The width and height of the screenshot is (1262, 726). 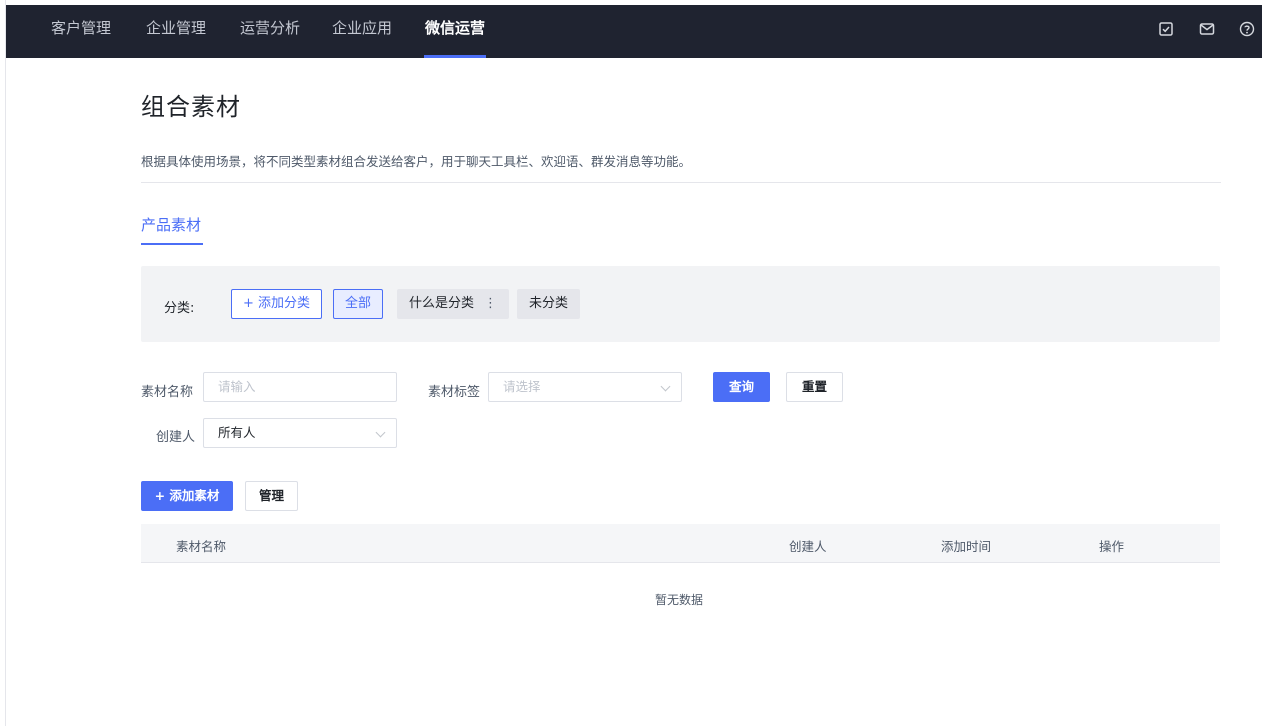 What do you see at coordinates (358, 304) in the screenshot?
I see `category-chip-all: 全部` at bounding box center [358, 304].